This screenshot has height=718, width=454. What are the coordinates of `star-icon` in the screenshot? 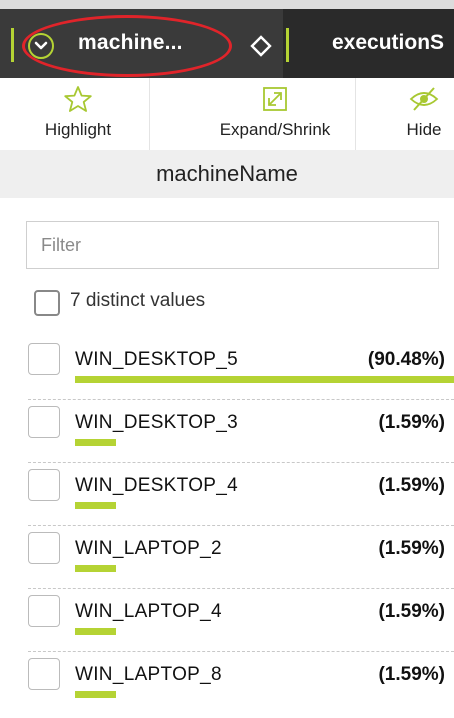 It's located at (78, 99).